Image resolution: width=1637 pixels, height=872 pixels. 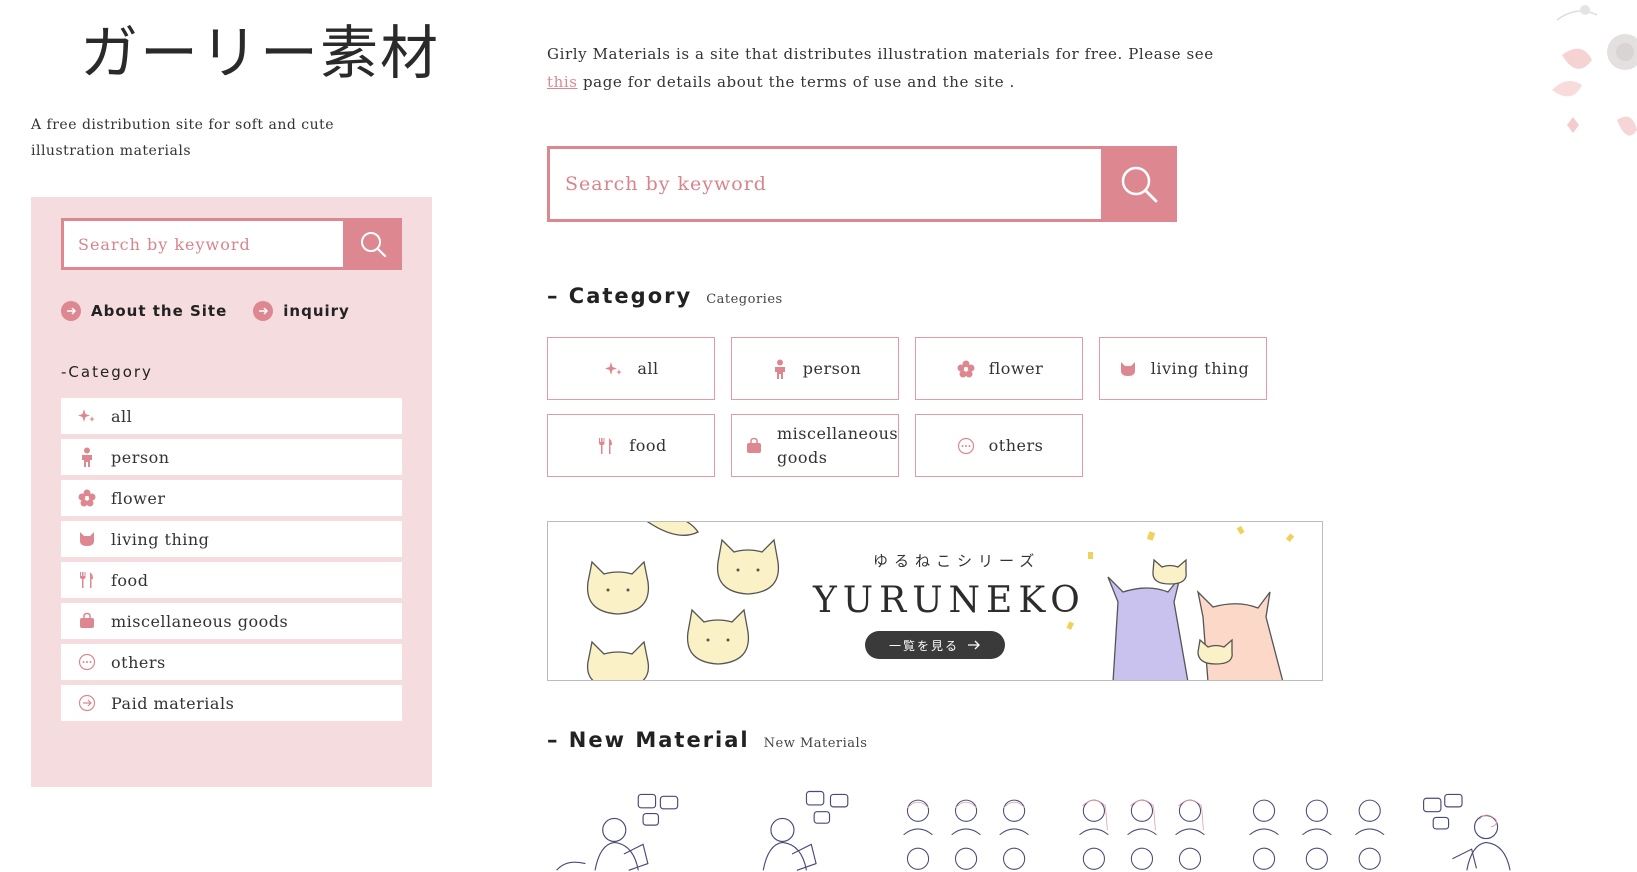 What do you see at coordinates (832, 368) in the screenshot?
I see `category-label: person` at bounding box center [832, 368].